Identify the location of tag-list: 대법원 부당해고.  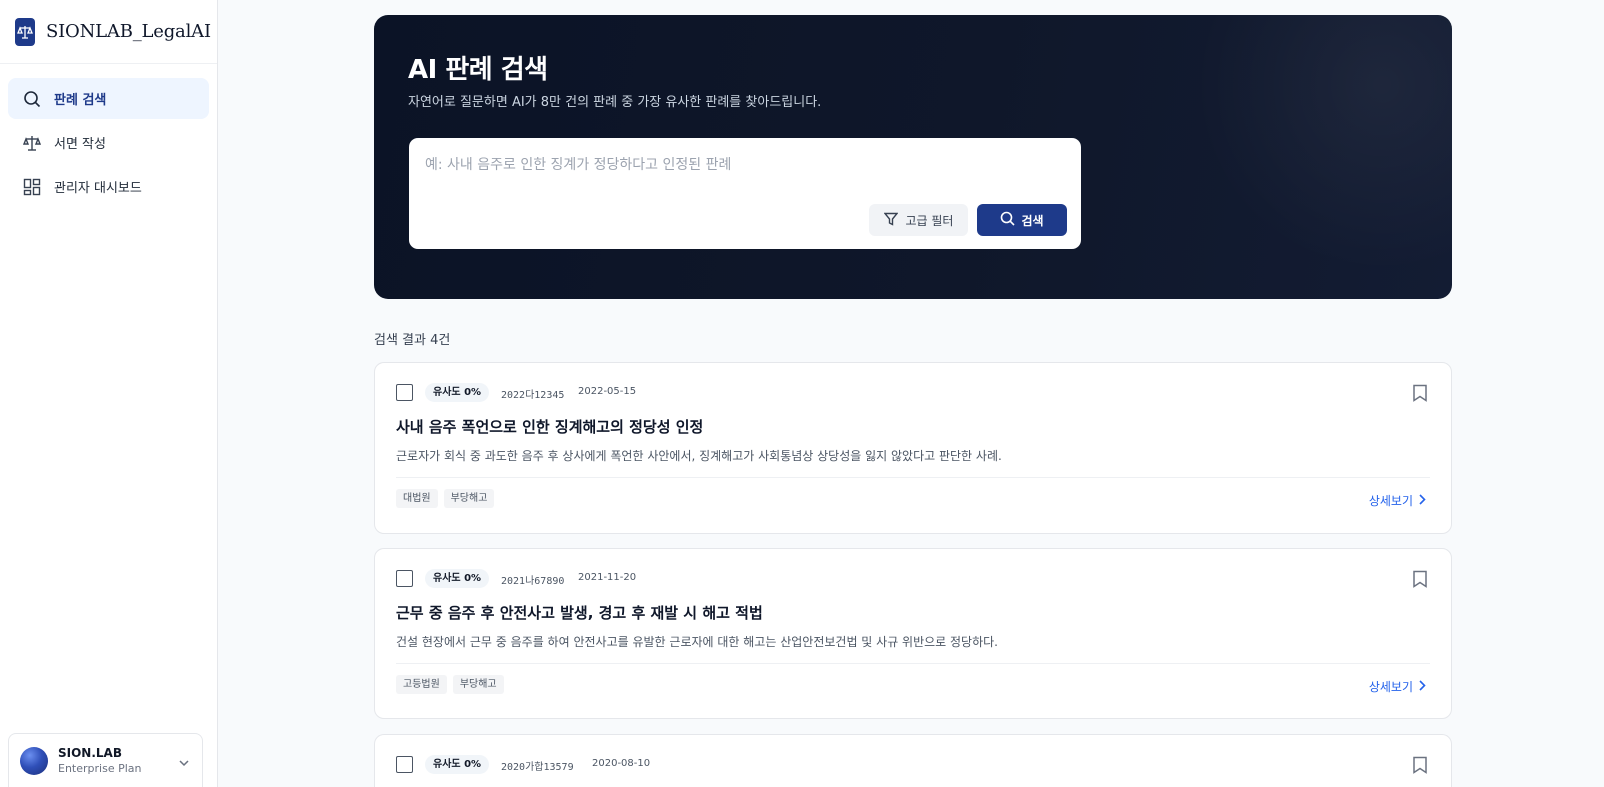
(445, 498).